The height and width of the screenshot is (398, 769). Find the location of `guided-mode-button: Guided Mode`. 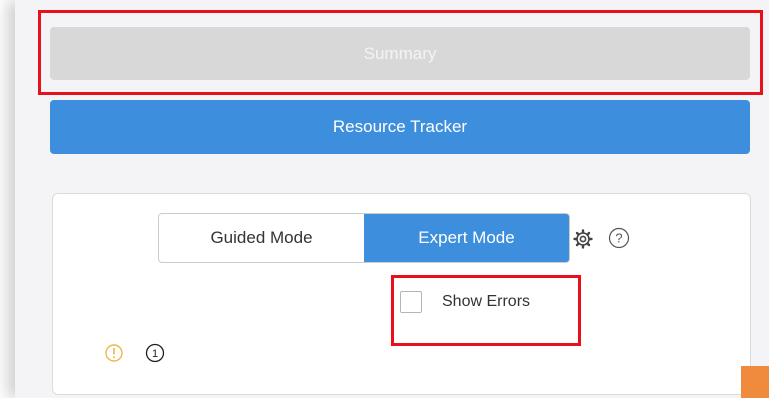

guided-mode-button: Guided Mode is located at coordinates (261, 238).